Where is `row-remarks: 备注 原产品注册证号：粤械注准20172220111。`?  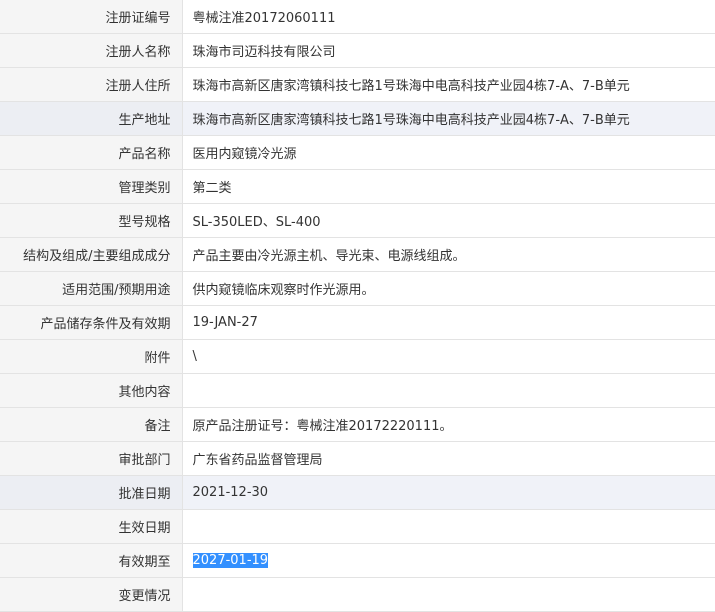
row-remarks: 备注 原产品注册证号：粤械注准20172220111。 is located at coordinates (357, 424).